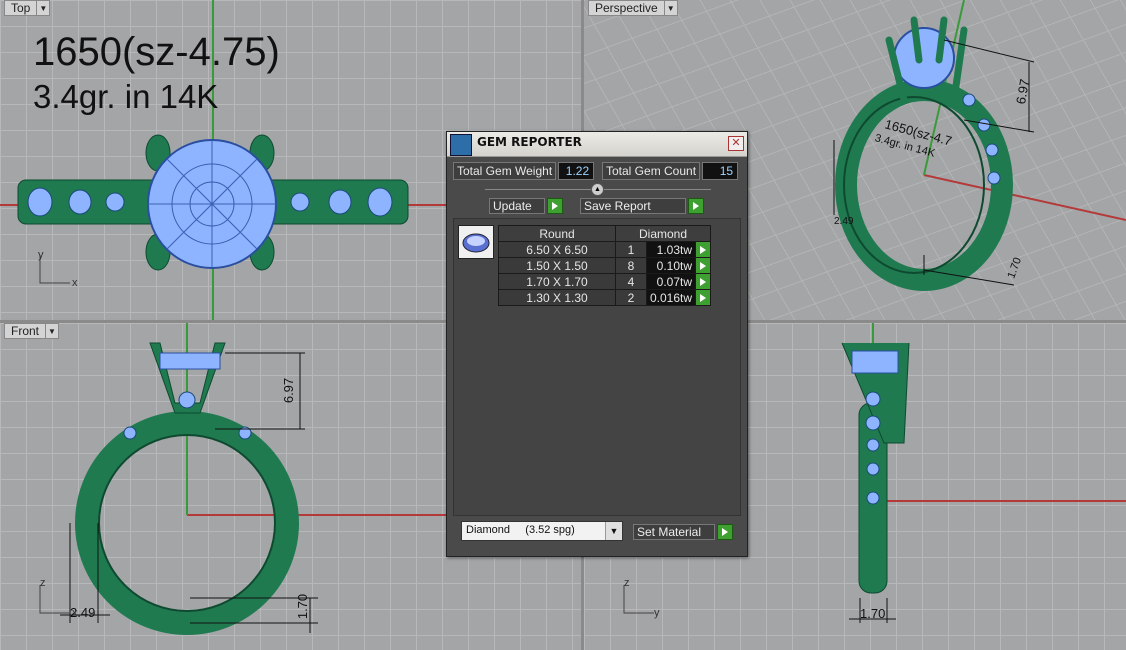 This screenshot has height=650, width=1126. What do you see at coordinates (557, 233) in the screenshot?
I see `column-header-shape: Round` at bounding box center [557, 233].